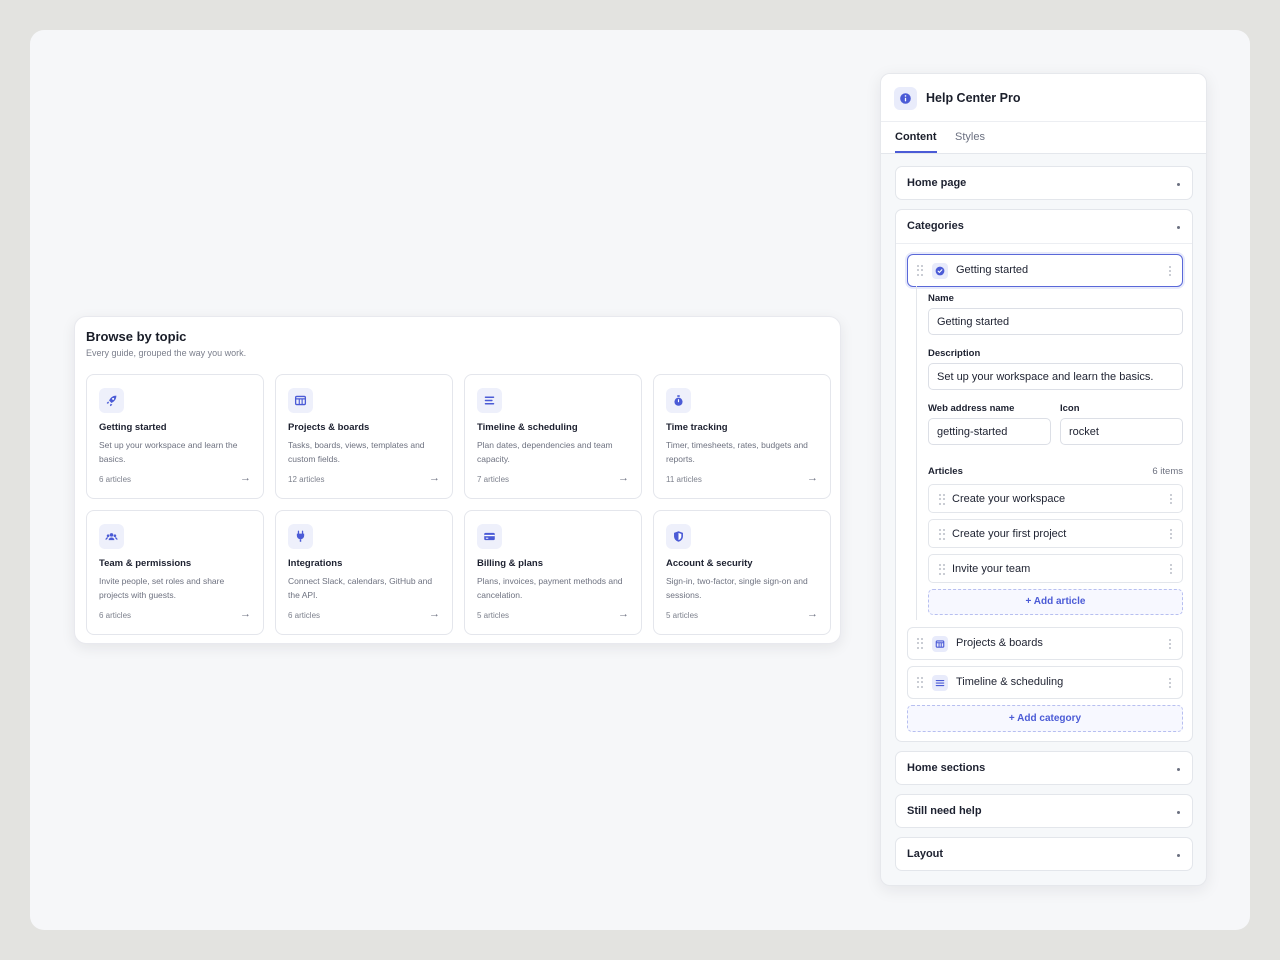 The height and width of the screenshot is (960, 1280). What do you see at coordinates (1045, 718) in the screenshot?
I see `add-category-button: + Add category` at bounding box center [1045, 718].